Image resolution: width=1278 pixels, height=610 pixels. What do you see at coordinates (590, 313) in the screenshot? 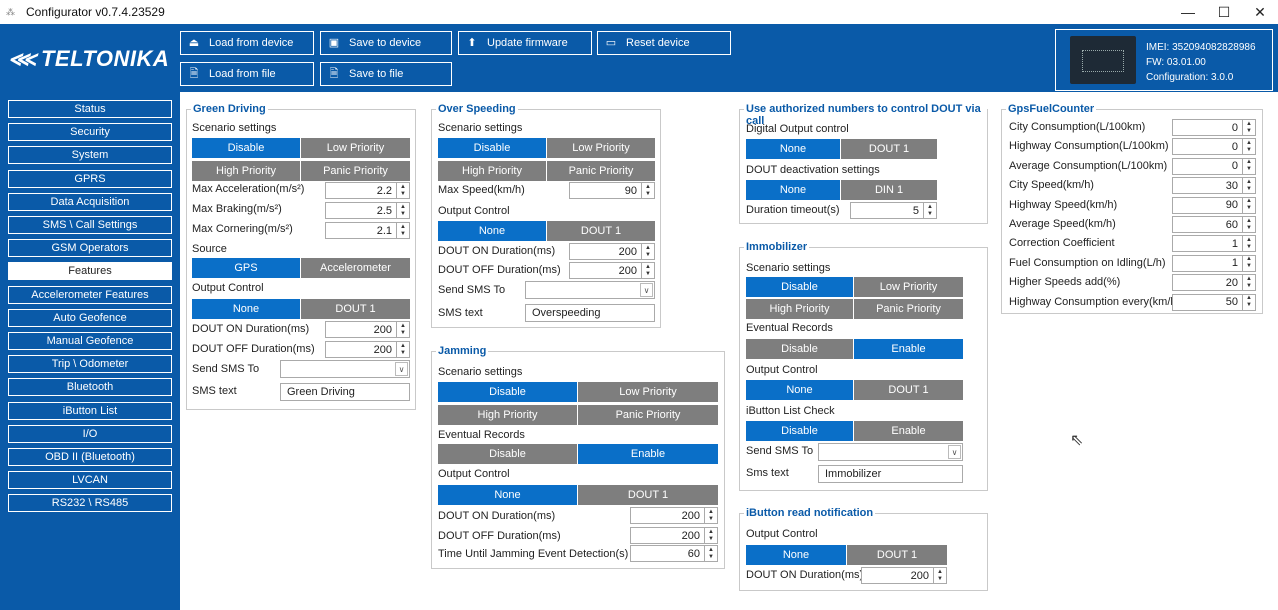
I see `os-sms-text-input: Overspeeding` at bounding box center [590, 313].